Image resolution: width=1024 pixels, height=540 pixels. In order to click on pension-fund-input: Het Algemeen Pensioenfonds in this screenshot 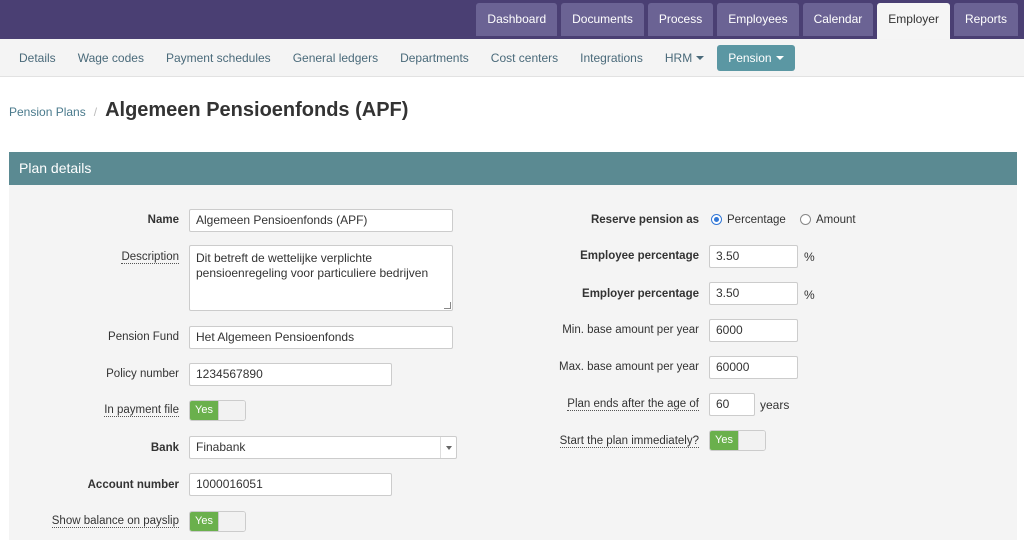, I will do `click(321, 337)`.